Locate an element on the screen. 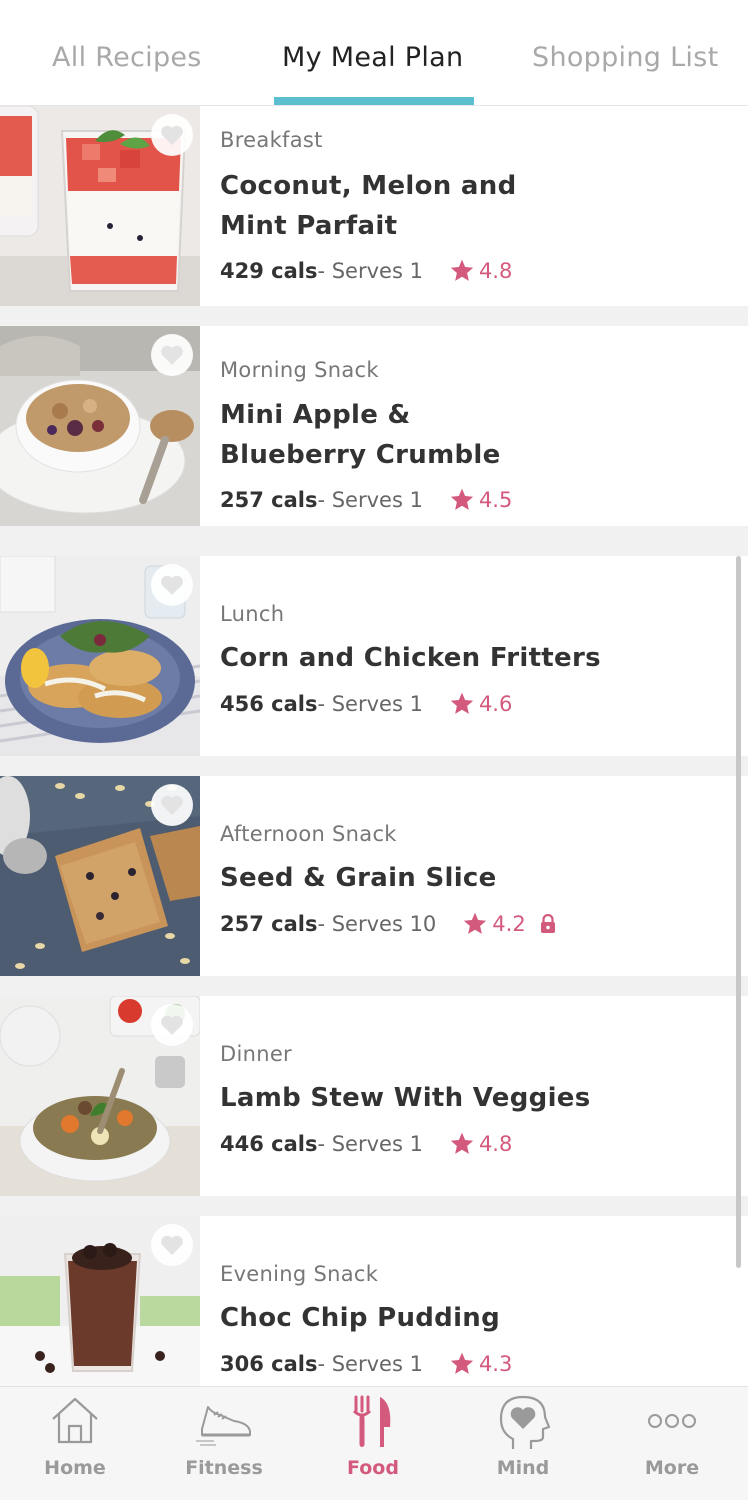  rating-value: 4.3 is located at coordinates (495, 1363).